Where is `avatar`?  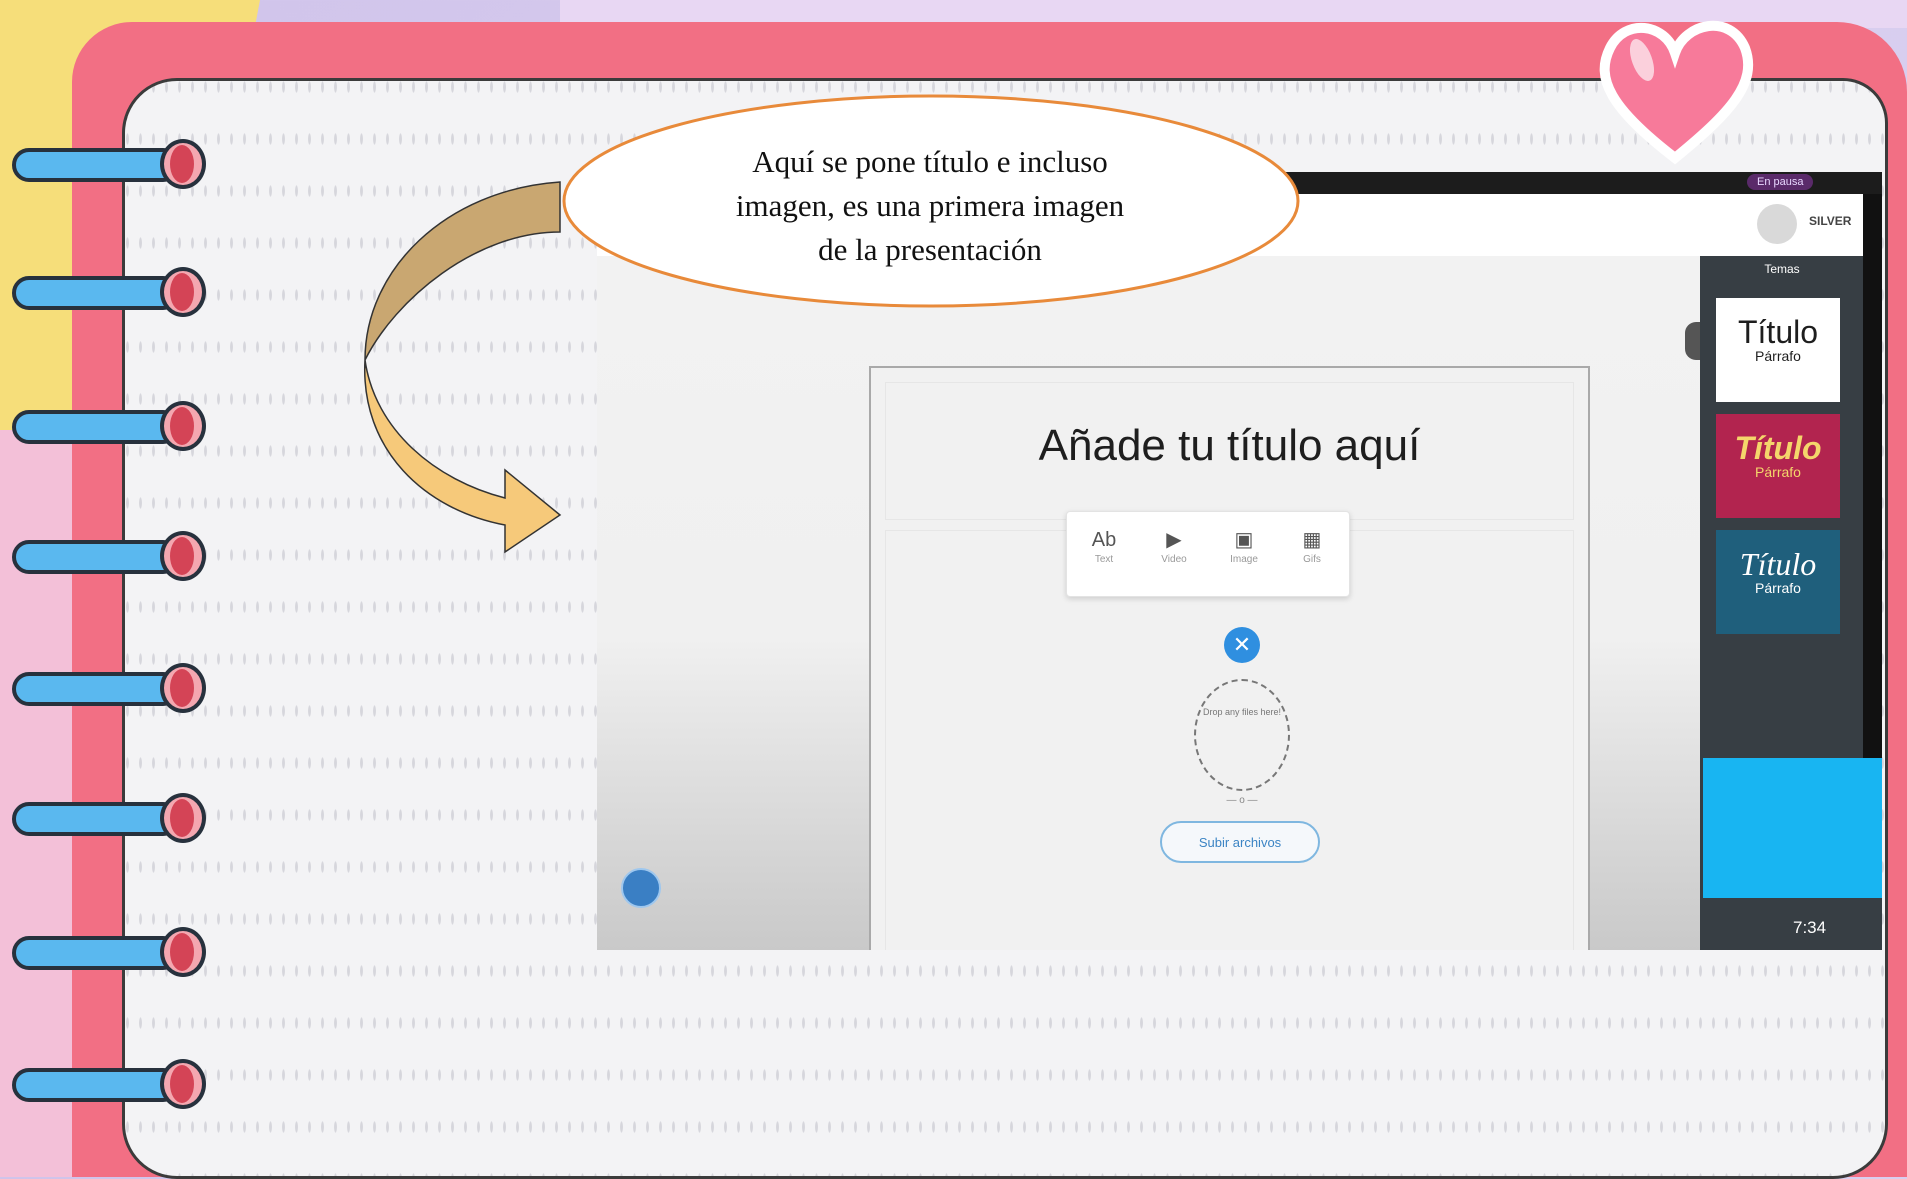
avatar is located at coordinates (1777, 224).